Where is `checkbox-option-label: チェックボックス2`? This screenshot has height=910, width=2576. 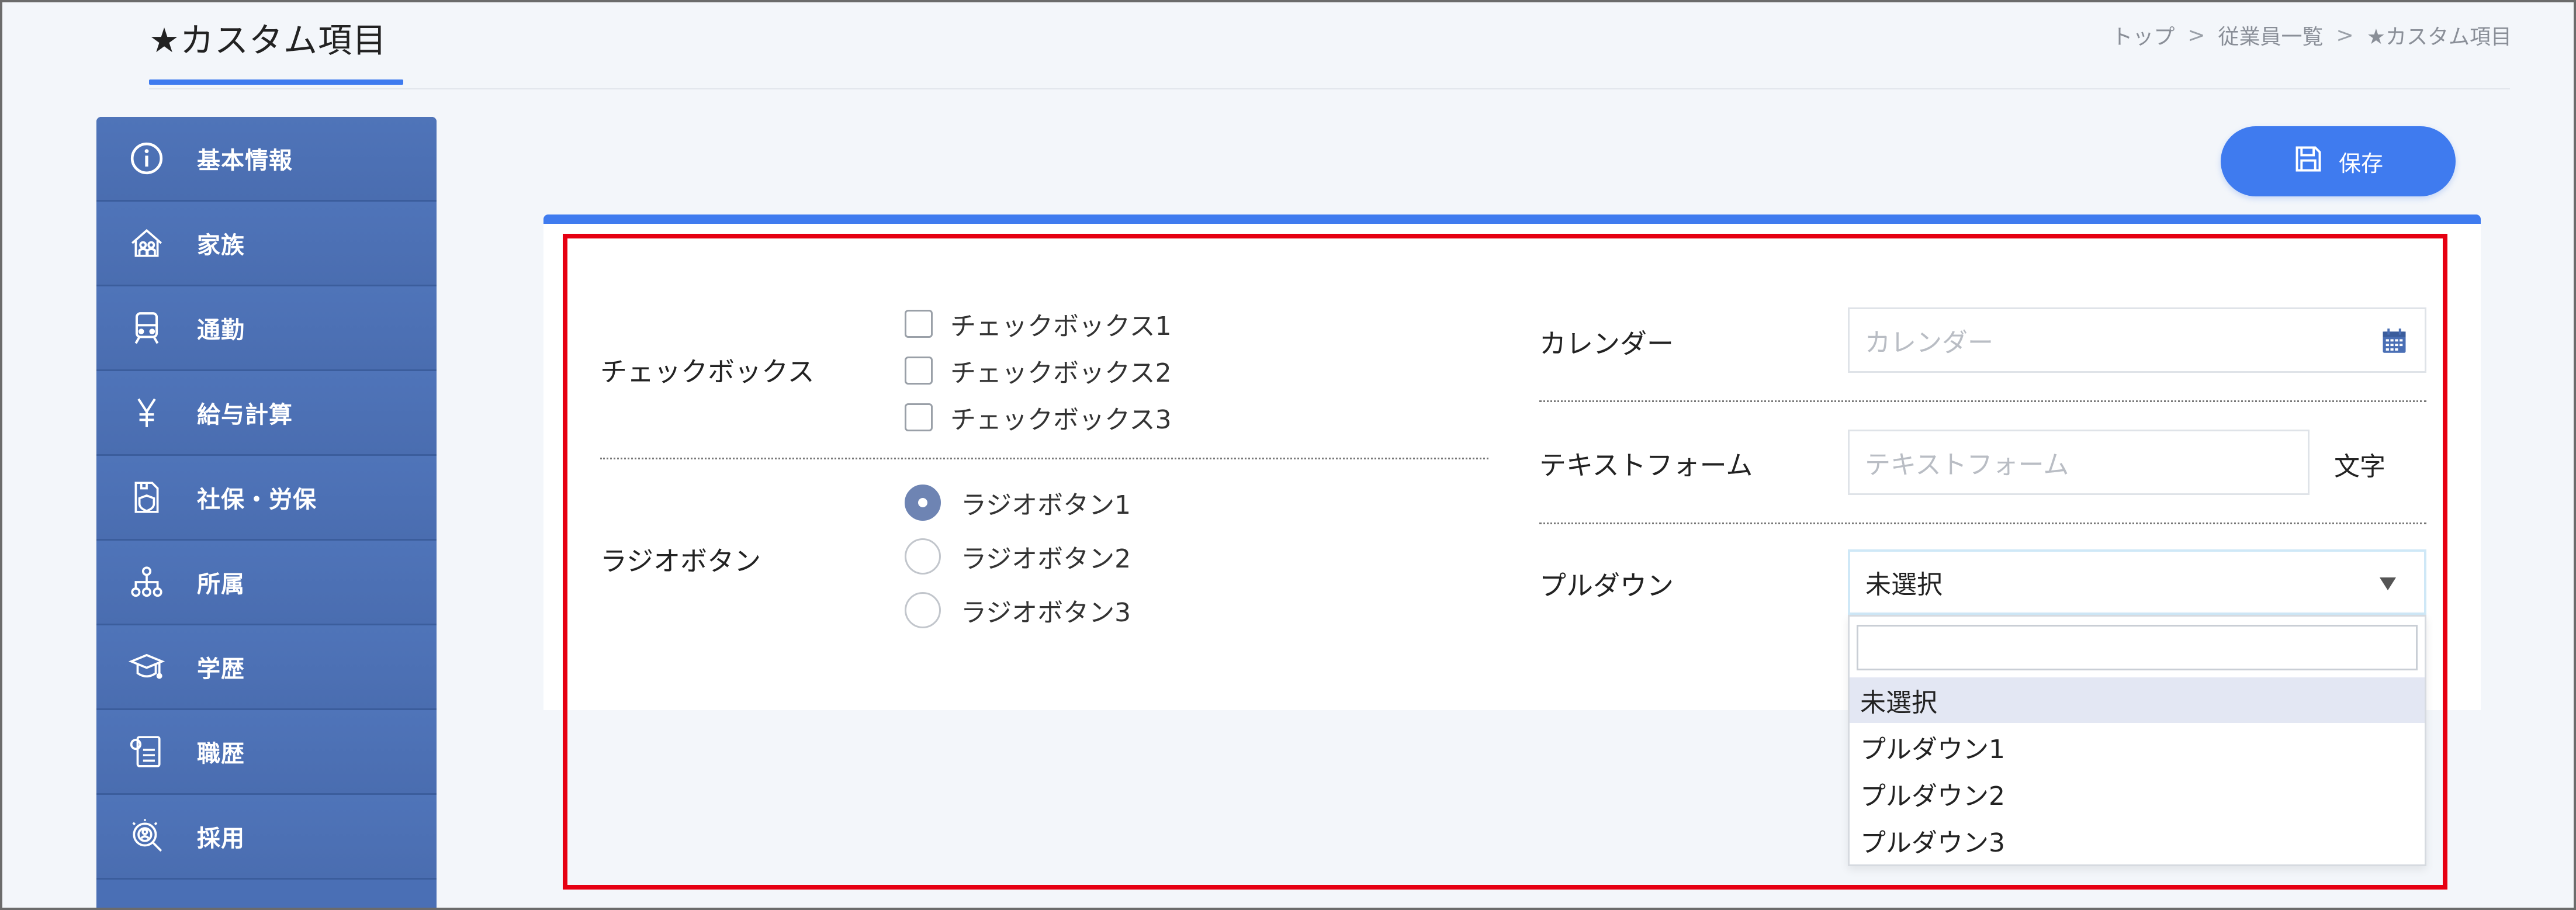
checkbox-option-label: チェックボックス2 is located at coordinates (1061, 373).